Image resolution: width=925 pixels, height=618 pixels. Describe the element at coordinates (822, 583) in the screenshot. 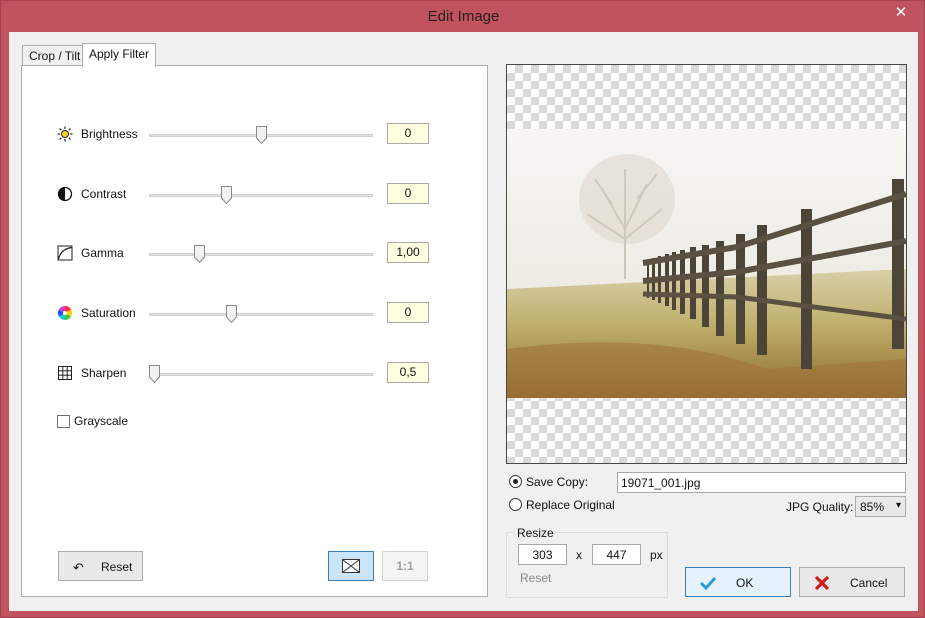

I see `red-x-icon` at that location.